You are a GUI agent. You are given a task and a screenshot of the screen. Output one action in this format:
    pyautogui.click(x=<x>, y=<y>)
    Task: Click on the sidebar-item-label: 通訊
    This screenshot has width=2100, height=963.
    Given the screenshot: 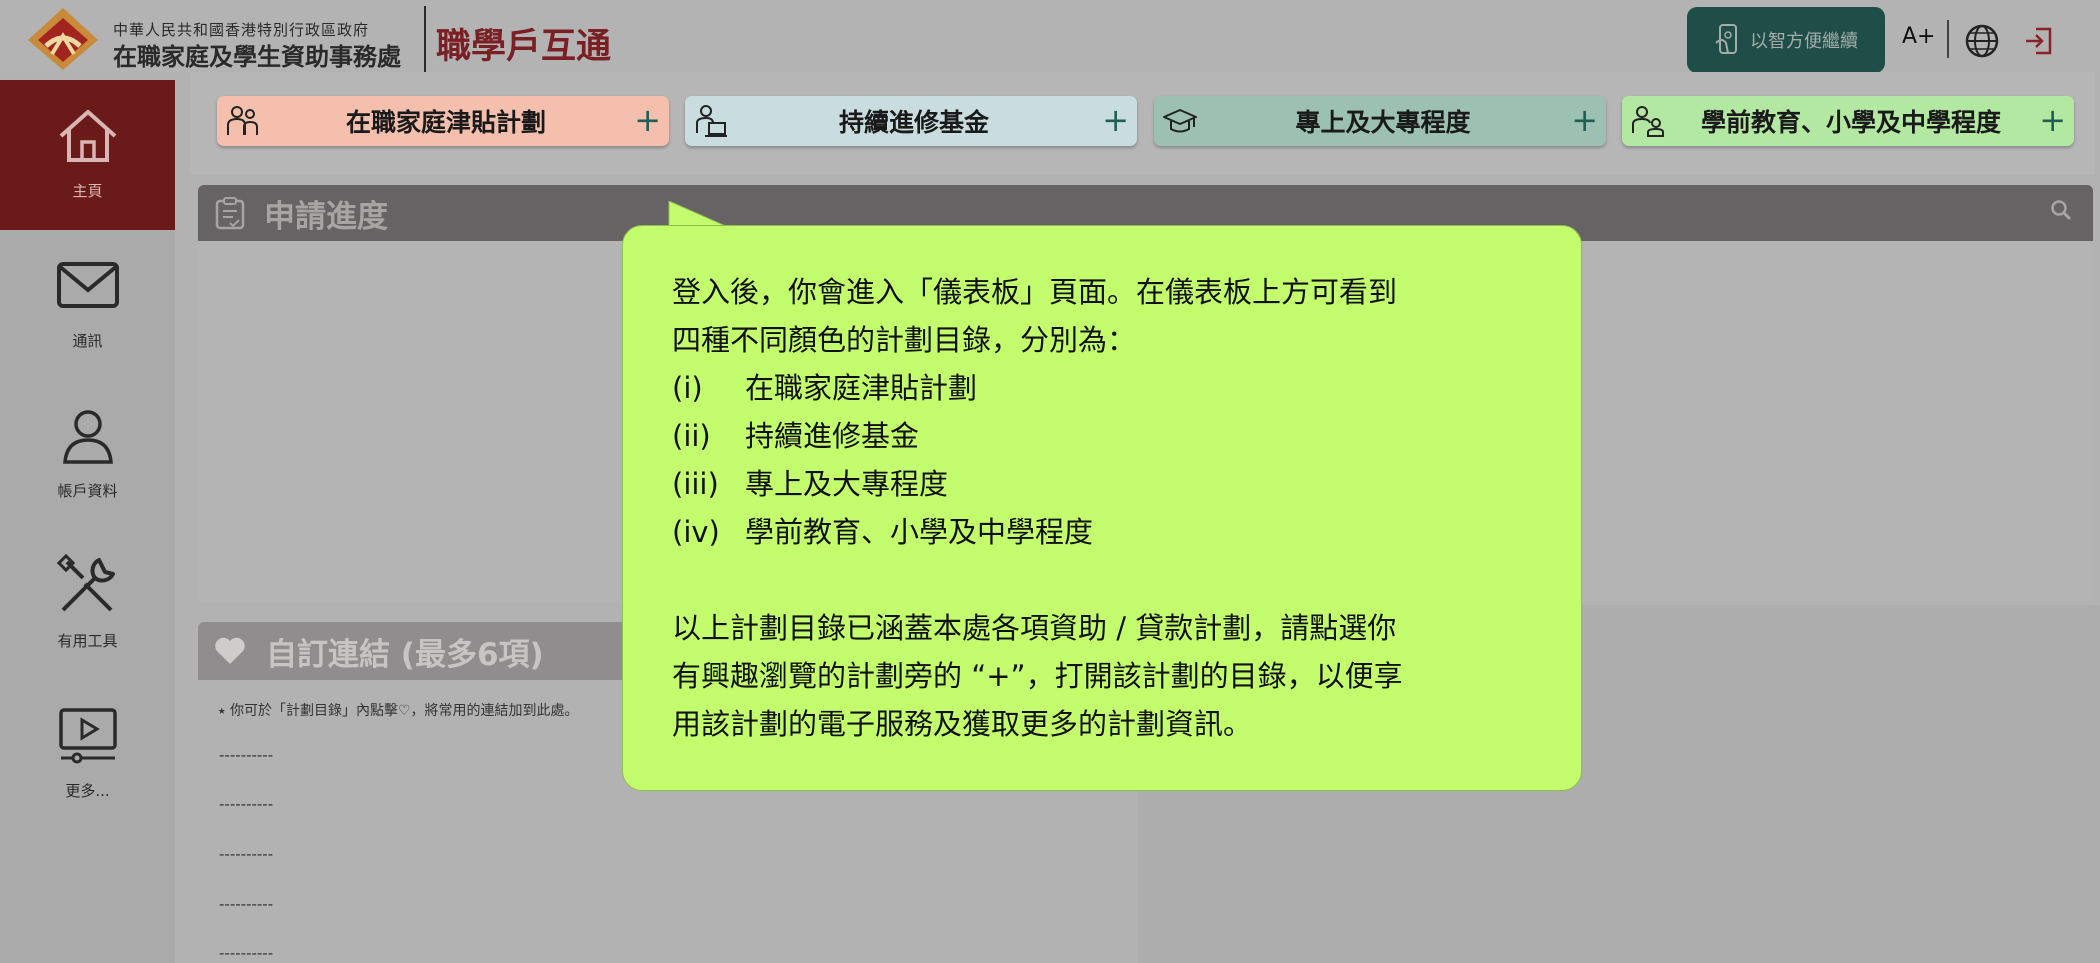 What is the action you would take?
    pyautogui.click(x=87, y=341)
    